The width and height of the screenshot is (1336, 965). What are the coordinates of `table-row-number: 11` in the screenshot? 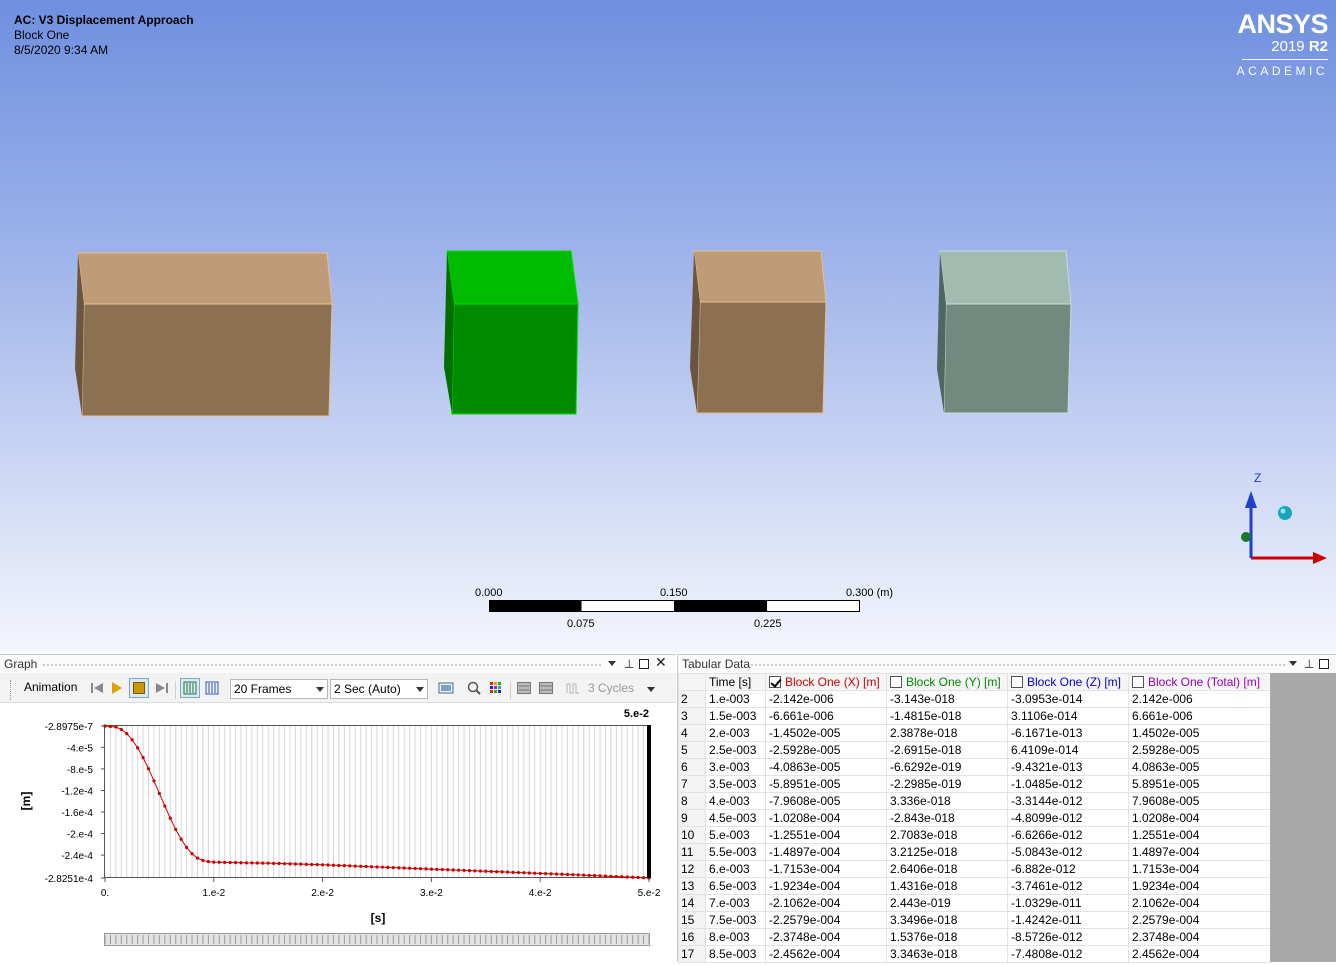 It's located at (692, 852).